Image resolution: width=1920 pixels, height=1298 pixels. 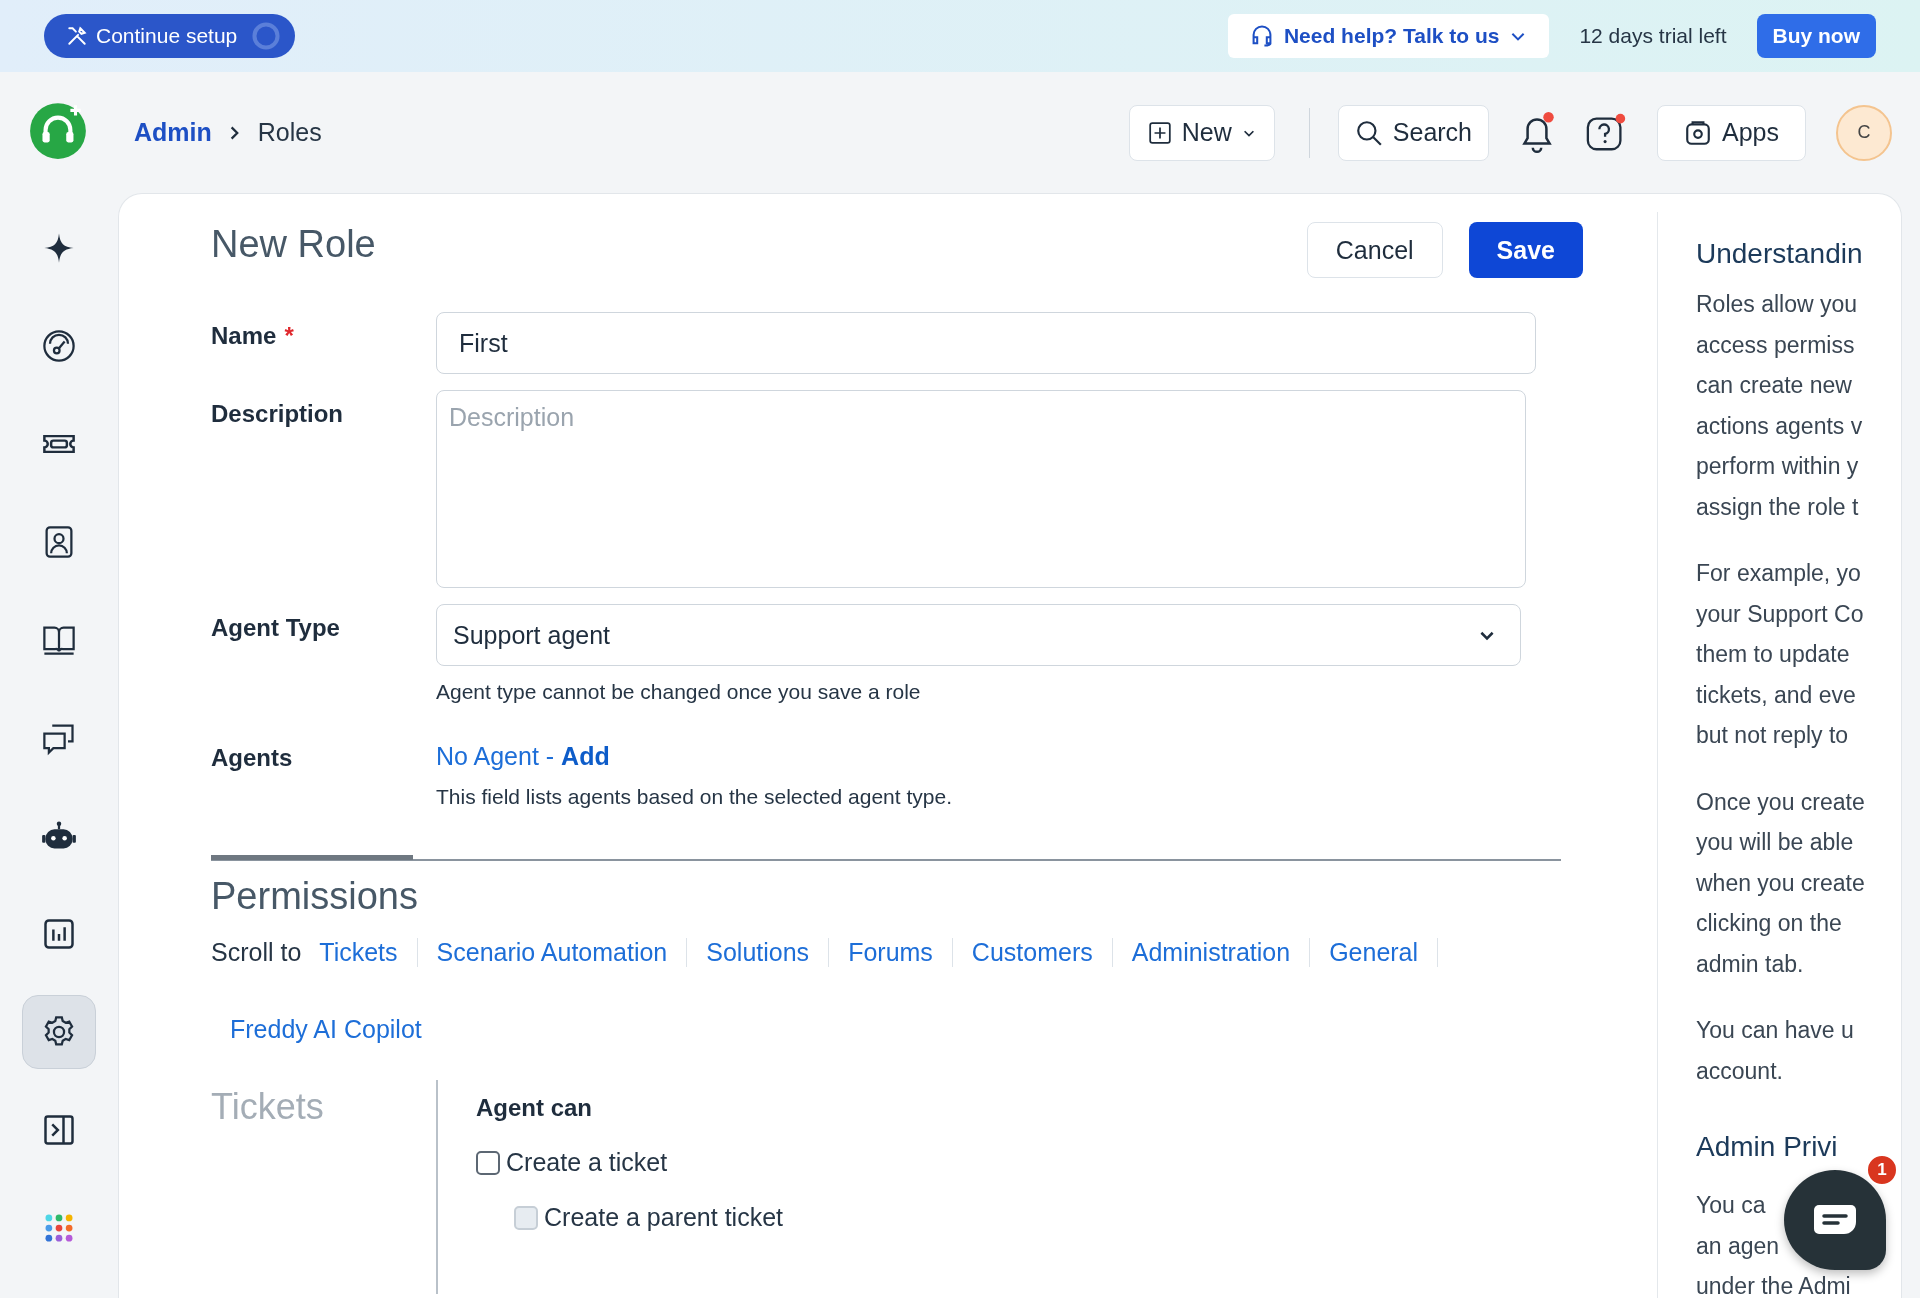 What do you see at coordinates (289, 132) in the screenshot?
I see `breadcrumb-current: Roles` at bounding box center [289, 132].